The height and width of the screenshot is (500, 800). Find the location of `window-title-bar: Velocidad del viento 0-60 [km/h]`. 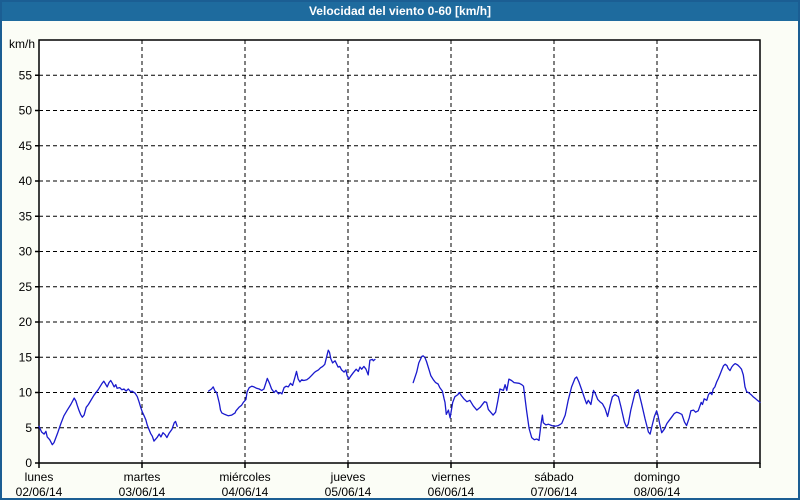

window-title-bar: Velocidad del viento 0-60 [km/h] is located at coordinates (400, 10).